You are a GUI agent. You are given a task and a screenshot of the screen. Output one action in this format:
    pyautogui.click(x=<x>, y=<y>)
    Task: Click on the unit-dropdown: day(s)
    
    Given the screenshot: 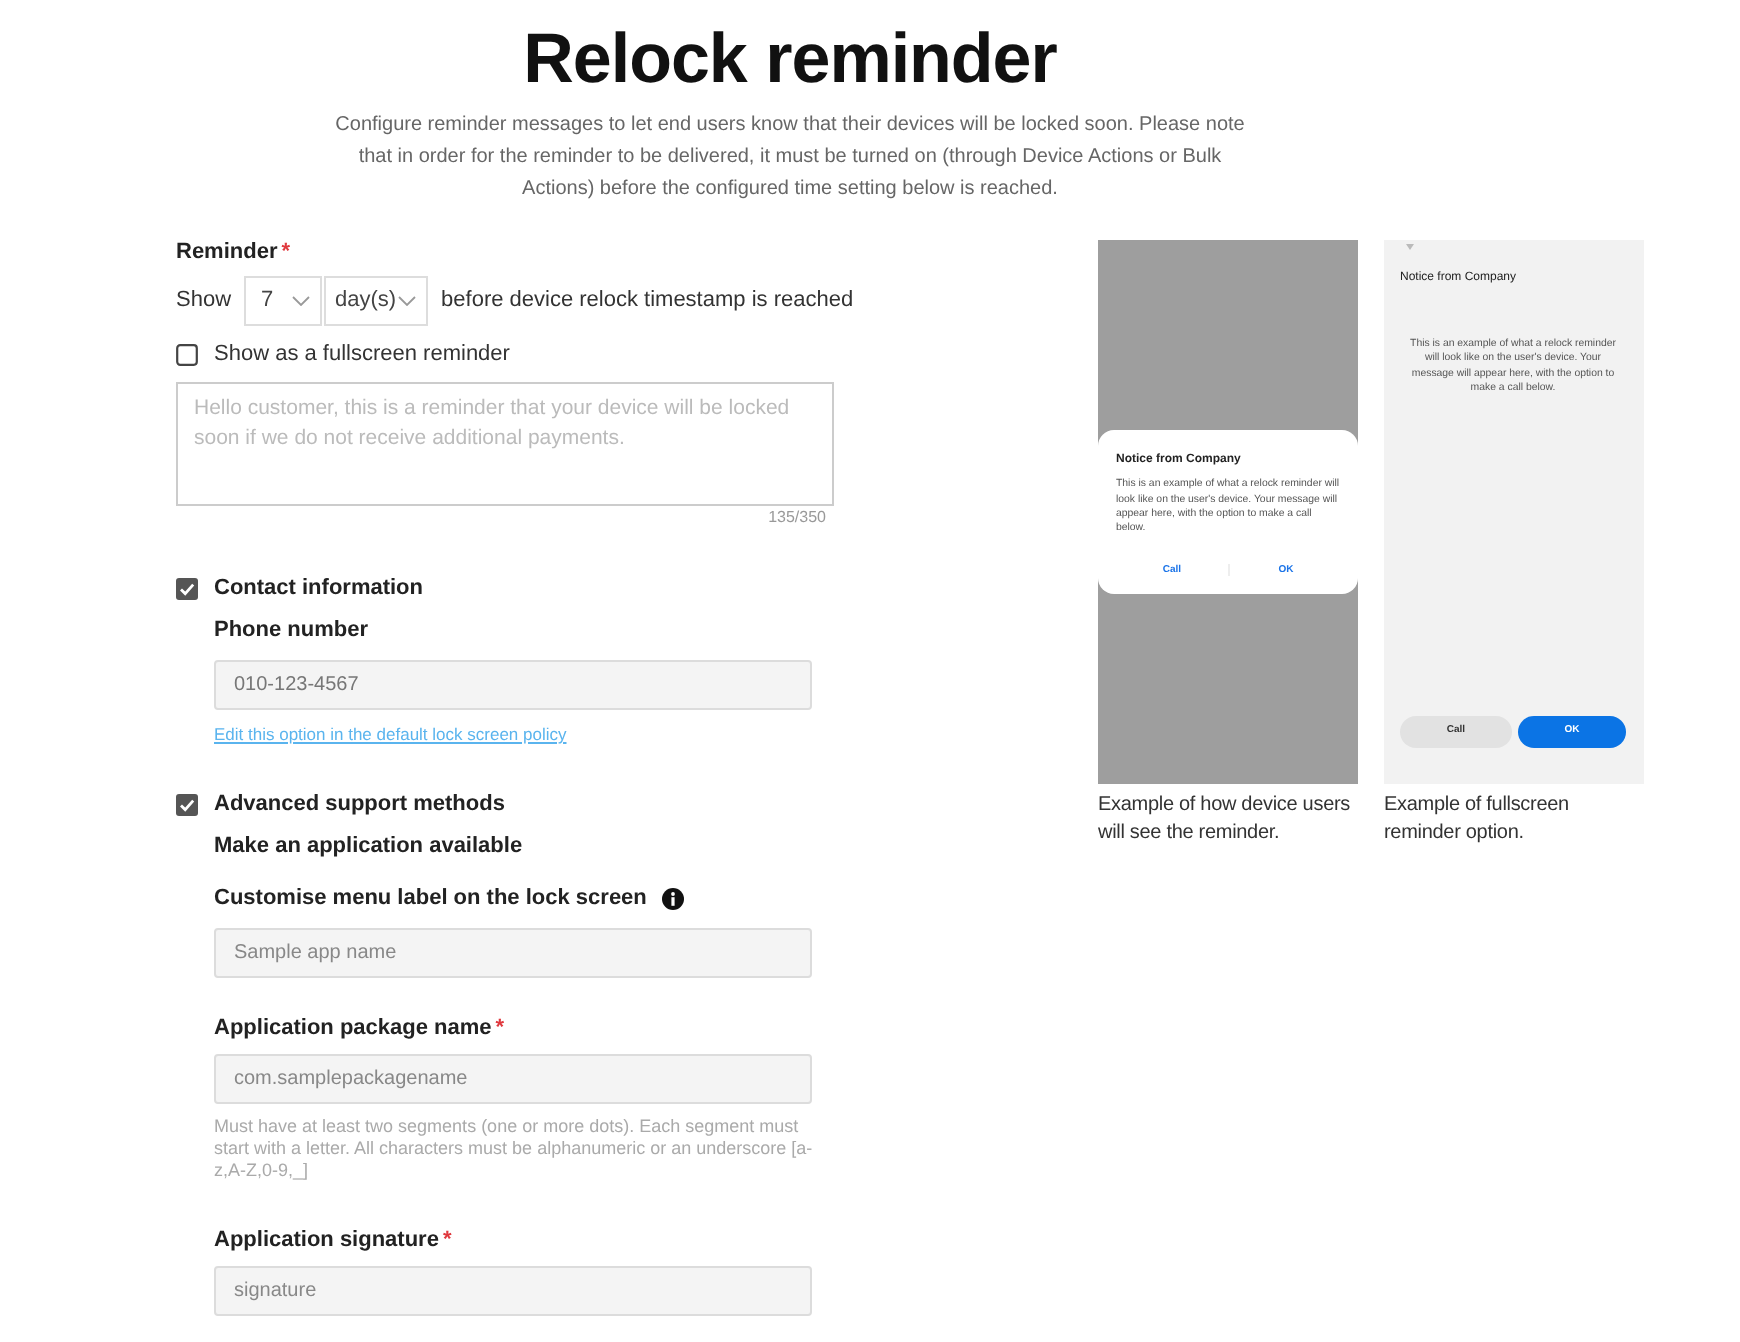 What is the action you would take?
    pyautogui.click(x=375, y=301)
    